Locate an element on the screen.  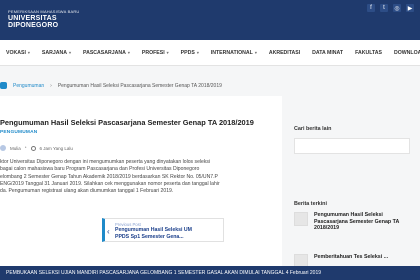
article-meta: Mulia • 6 Jam Yang Lalu is located at coordinates (36, 148).